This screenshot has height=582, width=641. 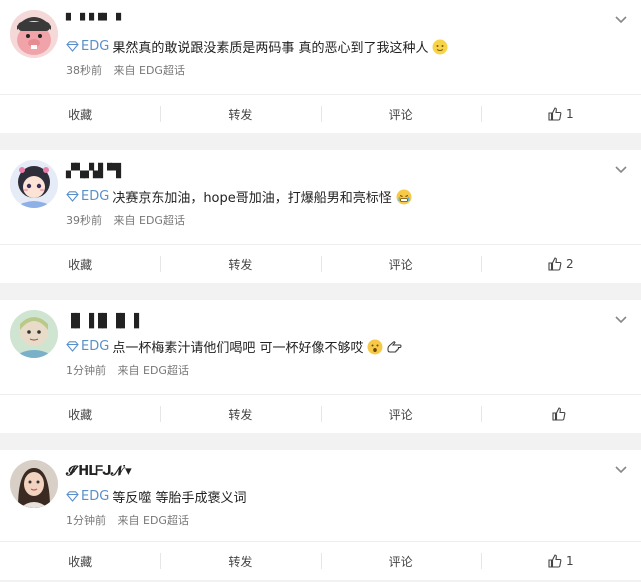 I want to click on timestamp: 38秒前, so click(x=84, y=70).